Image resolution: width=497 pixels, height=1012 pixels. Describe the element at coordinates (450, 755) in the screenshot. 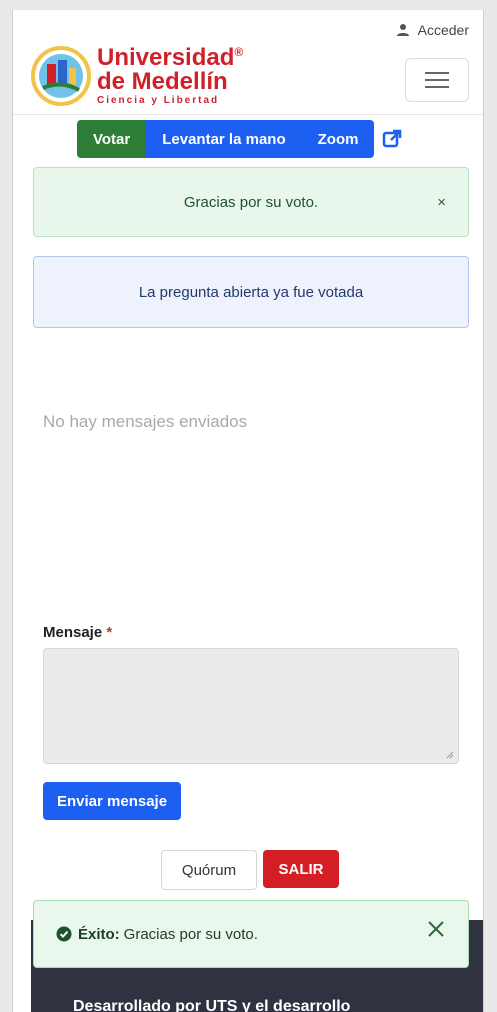

I see `resize-grip-icon` at that location.